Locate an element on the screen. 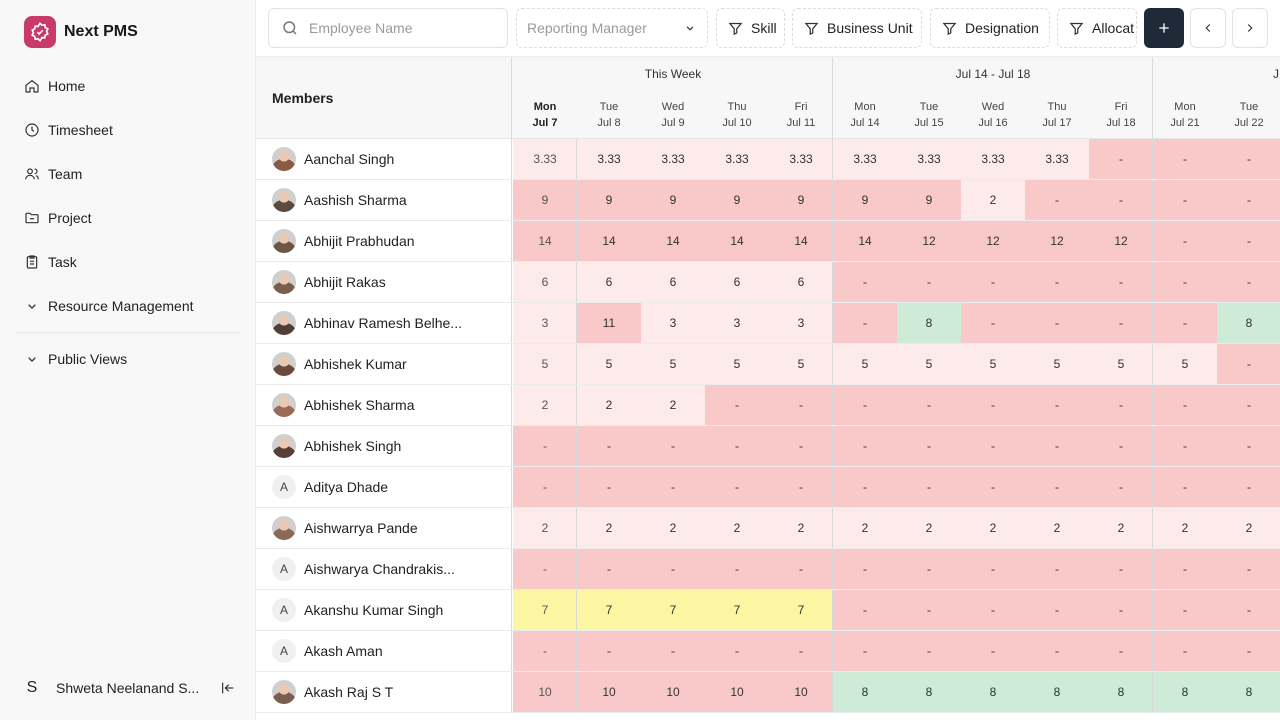  search-box is located at coordinates (388, 28).